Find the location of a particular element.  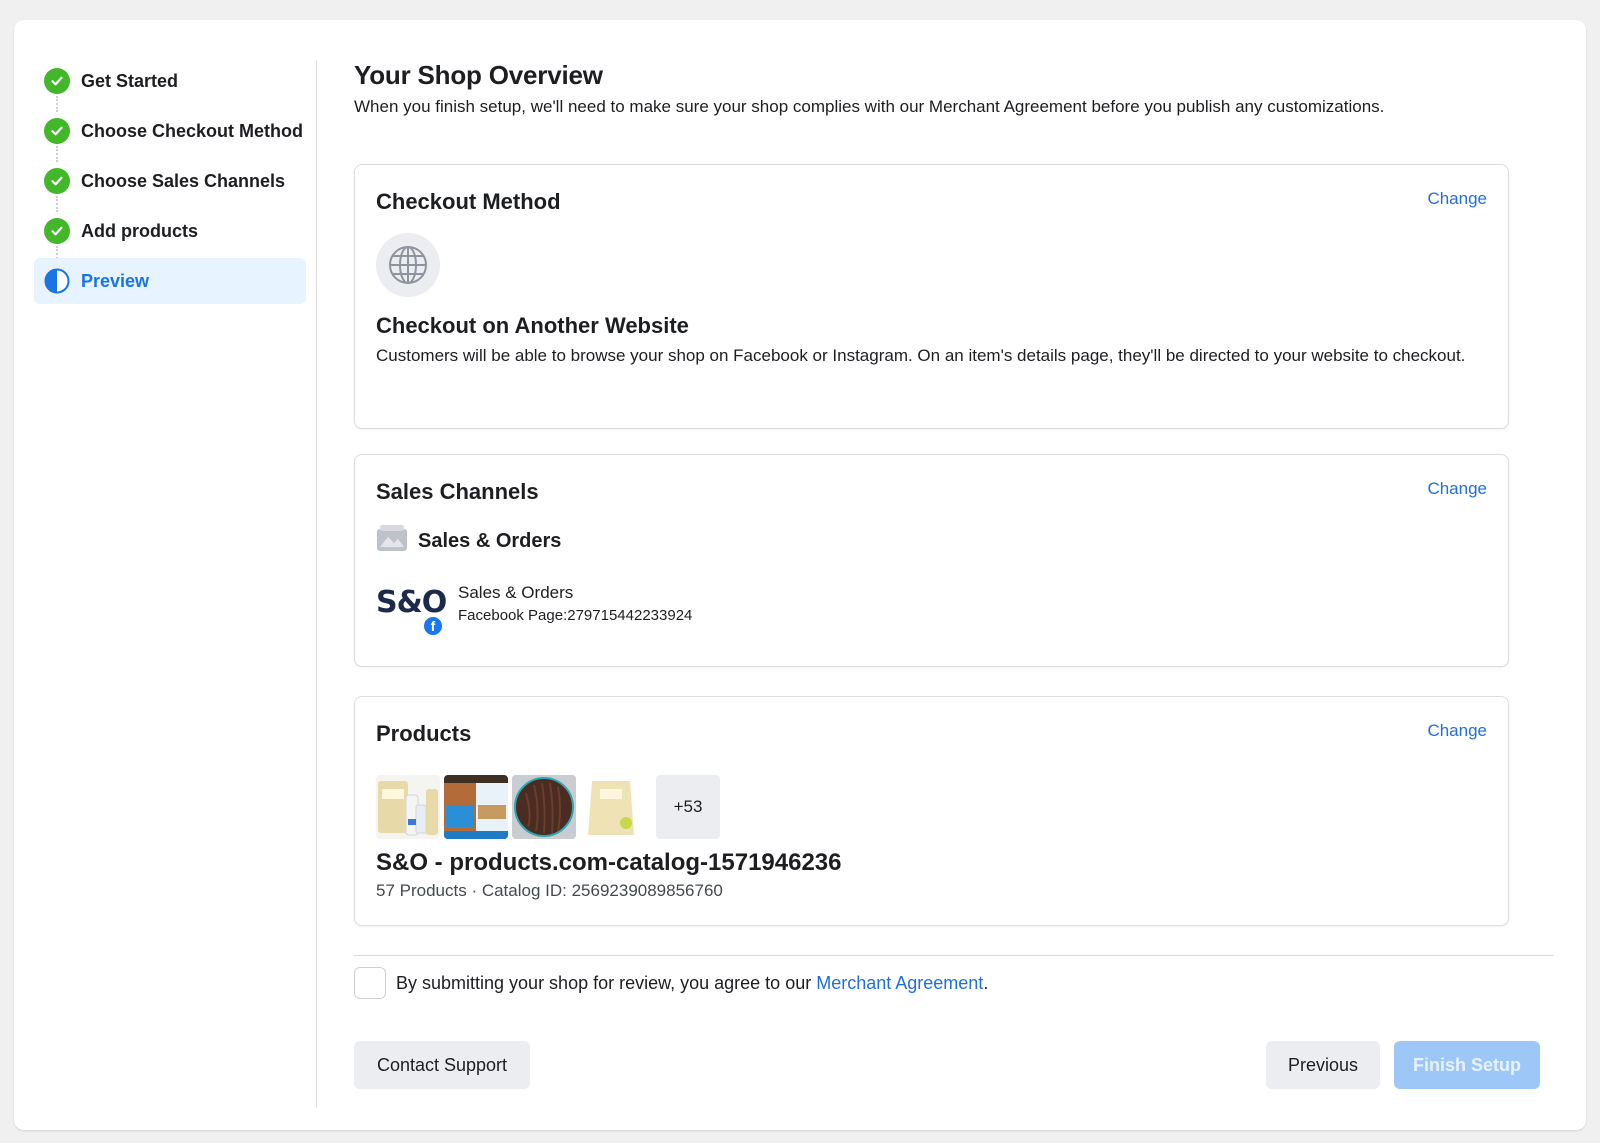

card-title: Sales Channels is located at coordinates (457, 491).